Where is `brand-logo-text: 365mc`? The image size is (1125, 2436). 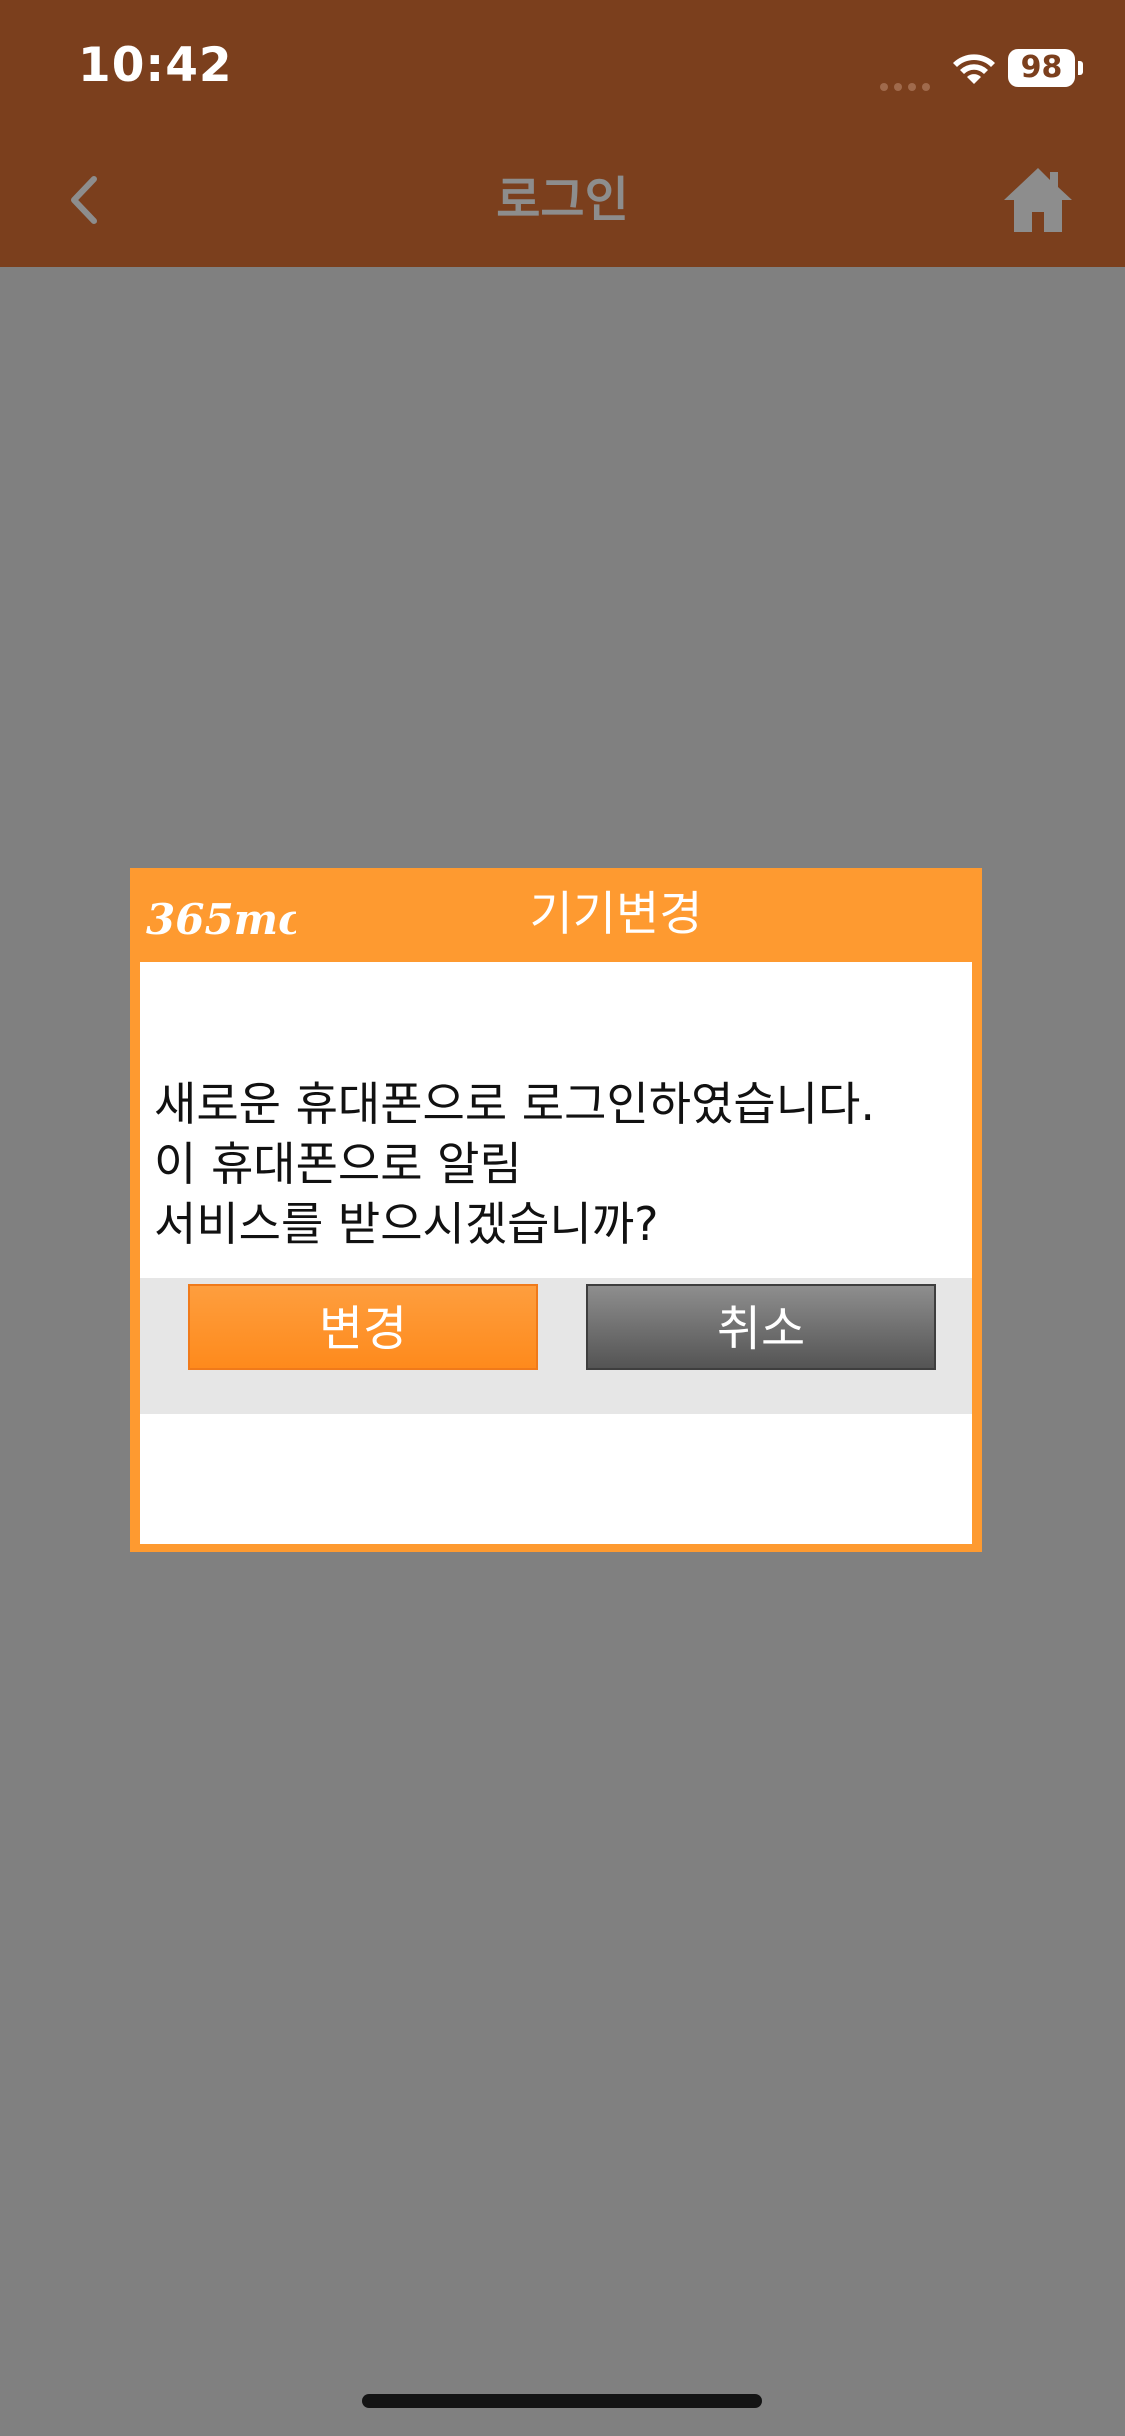
brand-logo-text: 365mc is located at coordinates (221, 919).